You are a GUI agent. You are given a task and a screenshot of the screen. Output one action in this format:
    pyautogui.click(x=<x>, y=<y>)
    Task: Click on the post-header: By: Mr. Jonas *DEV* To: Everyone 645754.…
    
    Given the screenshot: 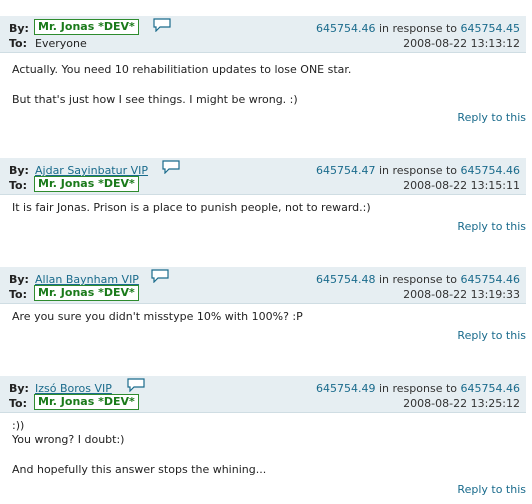 What is the action you would take?
    pyautogui.click(x=263, y=34)
    